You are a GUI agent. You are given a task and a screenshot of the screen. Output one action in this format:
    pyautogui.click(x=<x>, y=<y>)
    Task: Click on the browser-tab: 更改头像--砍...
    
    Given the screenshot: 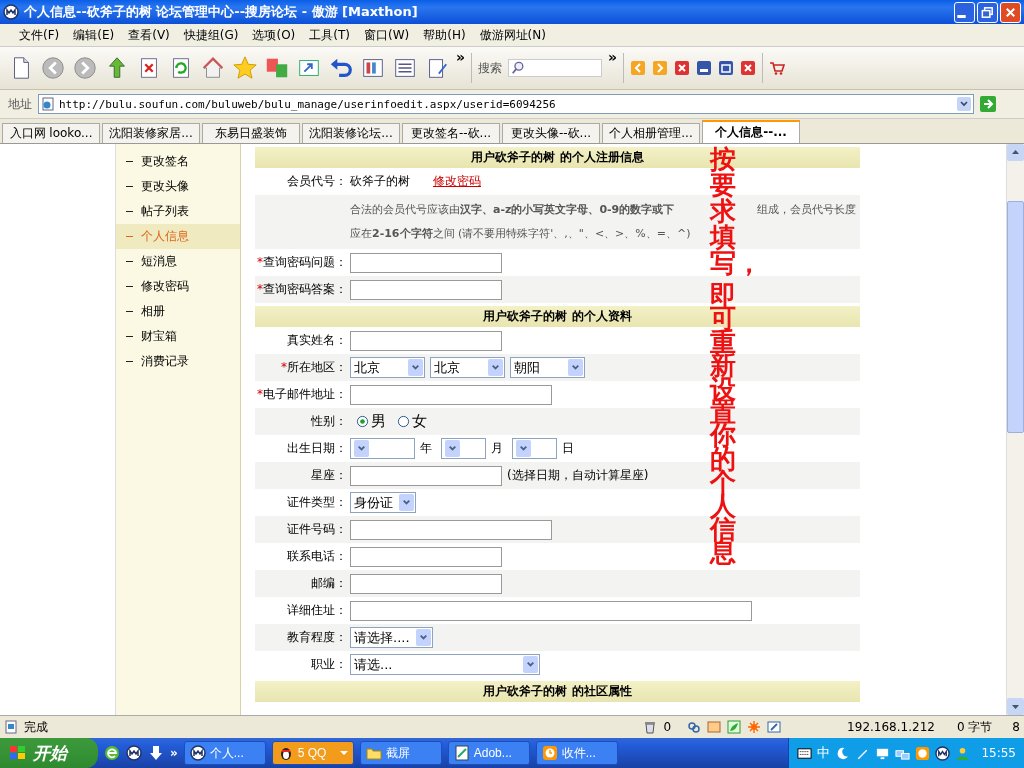 What is the action you would take?
    pyautogui.click(x=551, y=133)
    